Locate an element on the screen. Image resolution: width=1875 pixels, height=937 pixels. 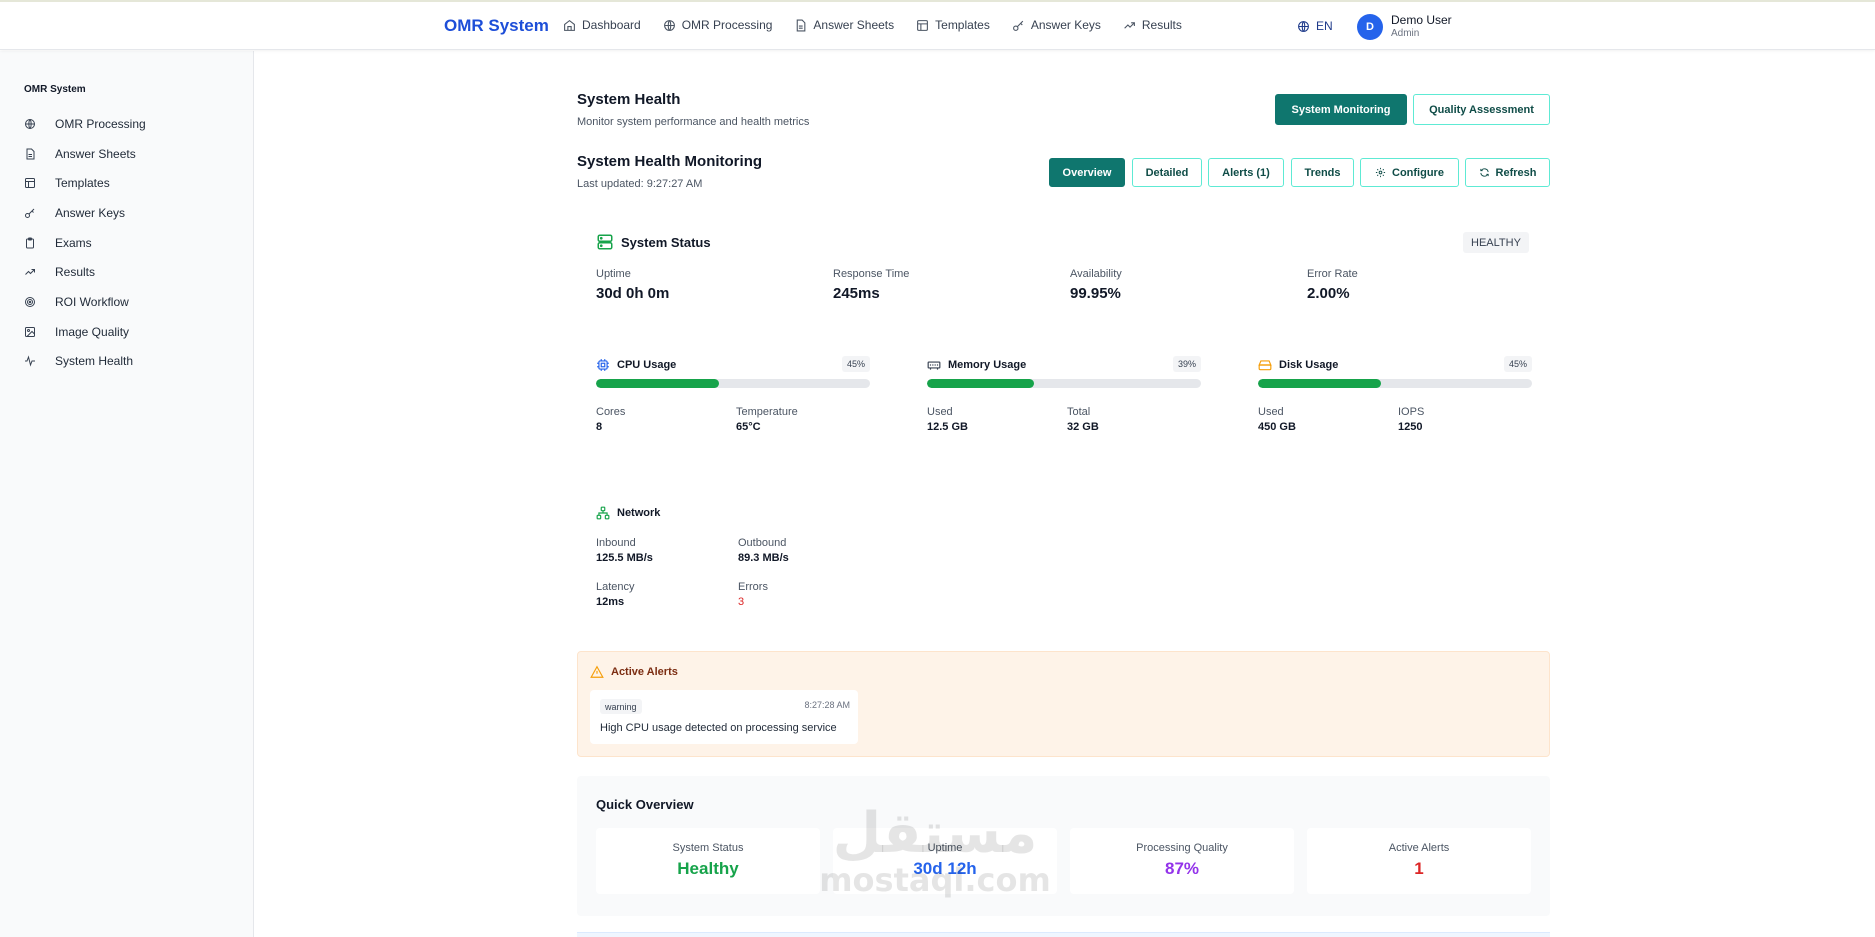
sidebar-item-label: System Health is located at coordinates (94, 361).